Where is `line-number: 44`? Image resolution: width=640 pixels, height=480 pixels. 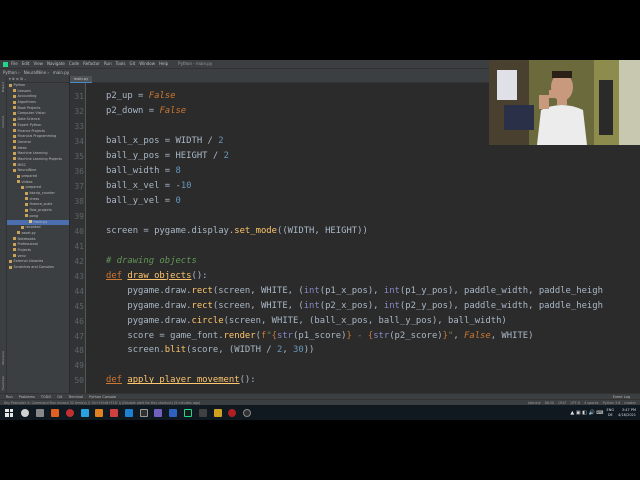
line-number: 44 is located at coordinates (79, 291).